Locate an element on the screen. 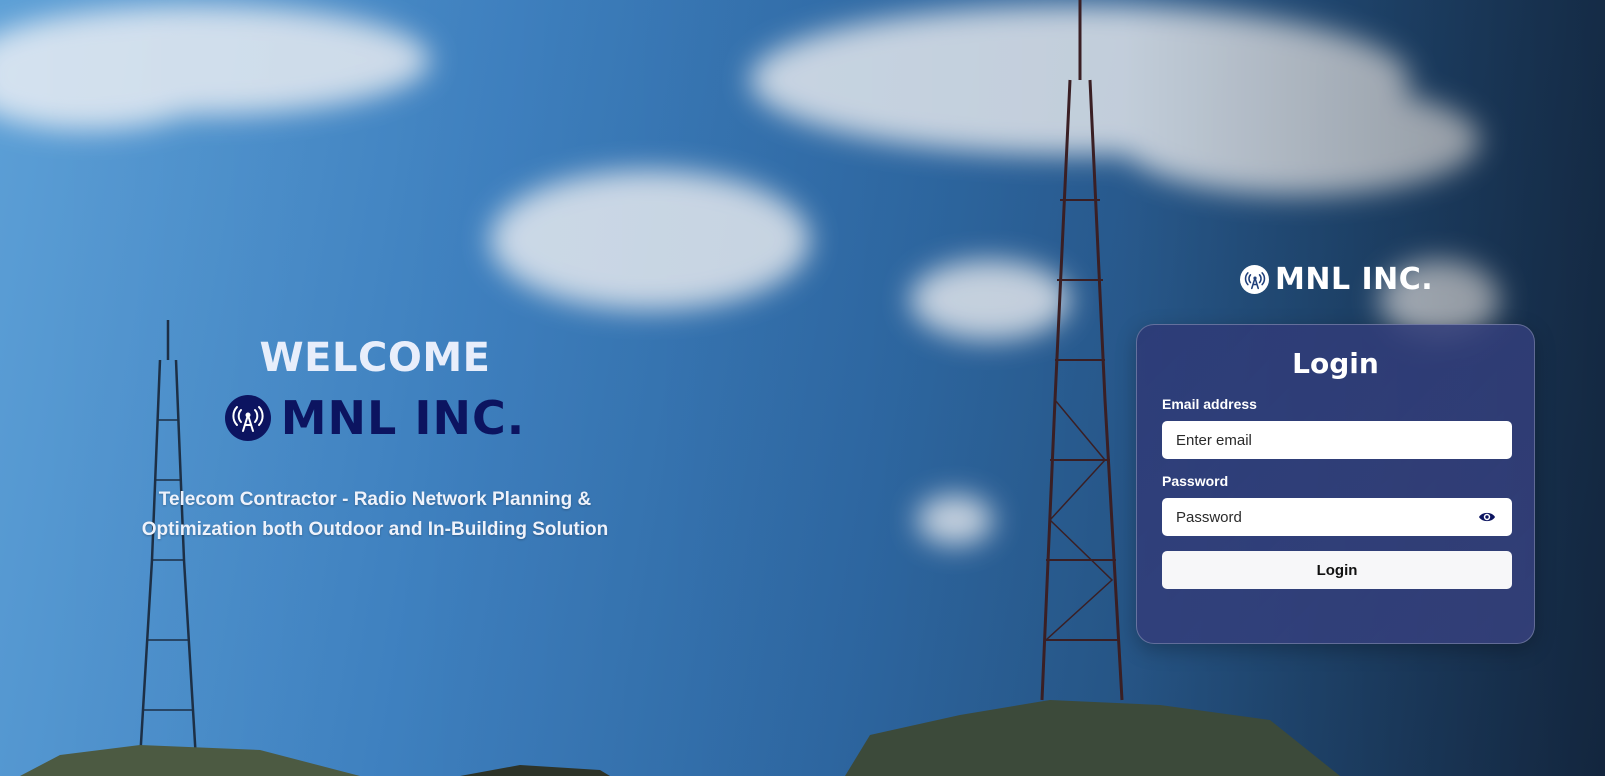  login-button: Login is located at coordinates (1337, 570).